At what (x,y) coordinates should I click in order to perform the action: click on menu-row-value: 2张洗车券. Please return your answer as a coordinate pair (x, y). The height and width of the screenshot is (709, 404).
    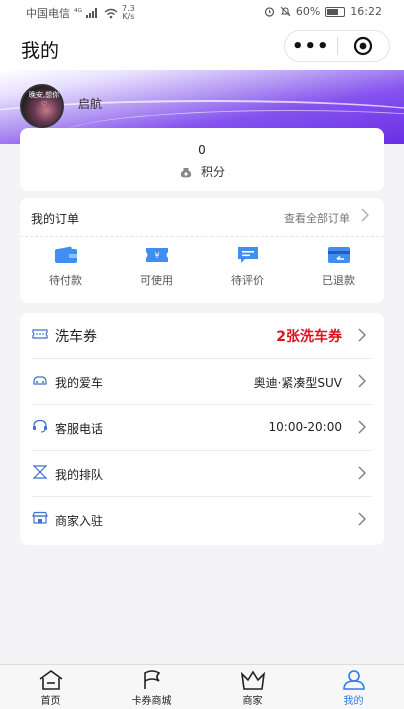
    Looking at the image, I should click on (309, 337).